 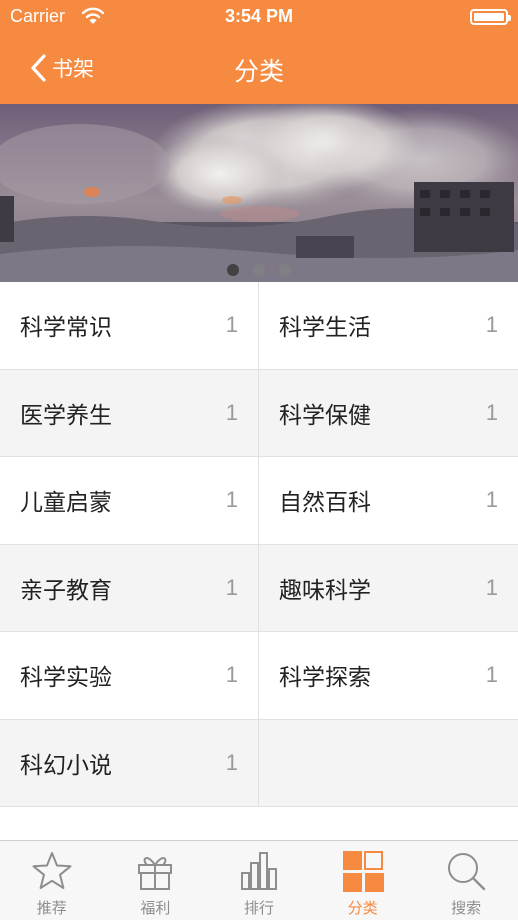 I want to click on category-name: 科学探索, so click(x=325, y=678).